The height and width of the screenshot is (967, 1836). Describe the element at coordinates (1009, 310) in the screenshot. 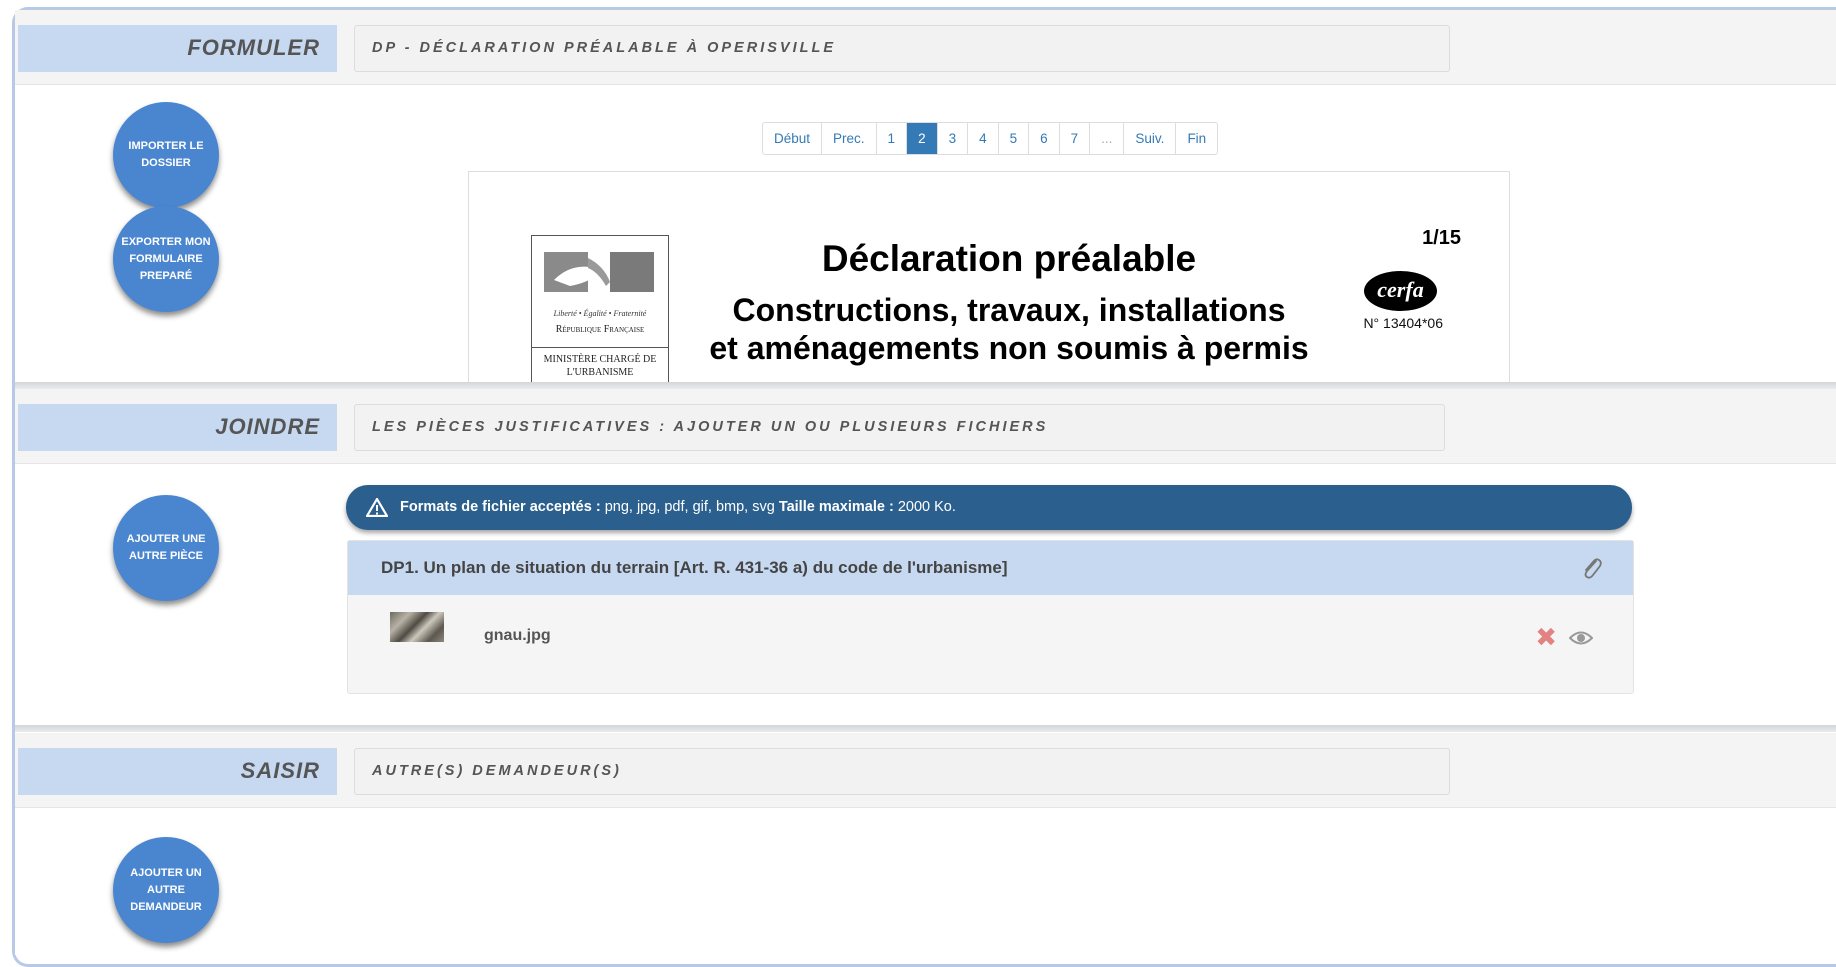

I see `document-subtitle-1: Constructions, travaux, installations` at that location.